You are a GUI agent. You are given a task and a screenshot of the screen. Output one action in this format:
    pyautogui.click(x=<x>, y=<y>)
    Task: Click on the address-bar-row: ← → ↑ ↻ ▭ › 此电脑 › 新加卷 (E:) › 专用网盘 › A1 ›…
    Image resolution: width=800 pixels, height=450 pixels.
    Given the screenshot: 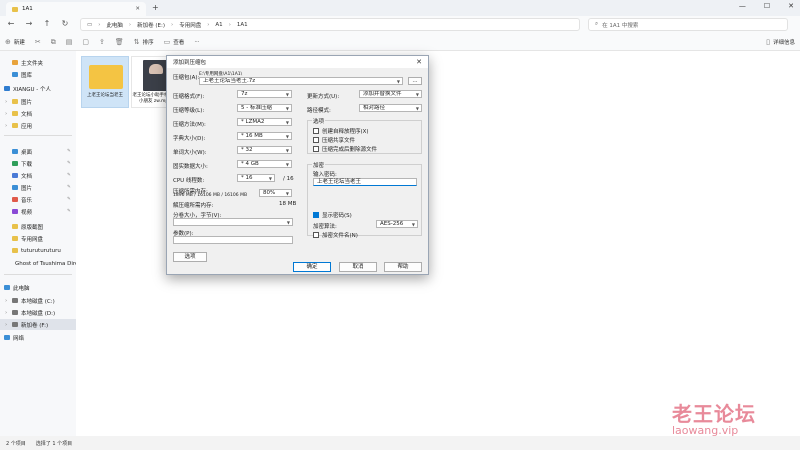 What is the action you would take?
    pyautogui.click(x=400, y=25)
    